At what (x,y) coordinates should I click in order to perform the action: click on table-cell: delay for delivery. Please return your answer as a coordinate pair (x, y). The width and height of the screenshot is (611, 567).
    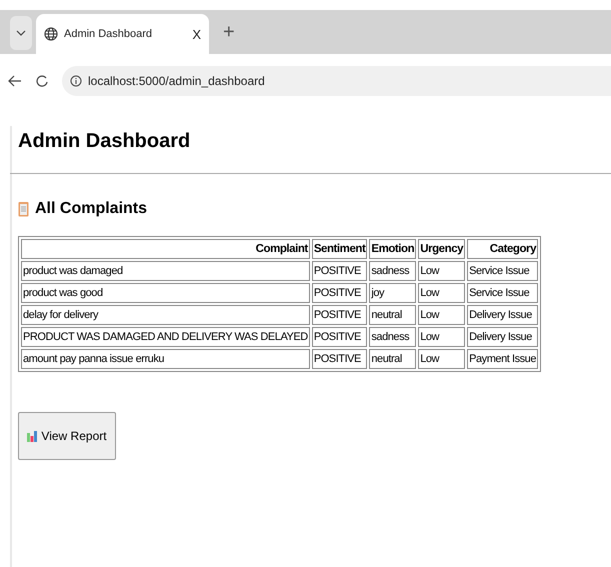
    Looking at the image, I should click on (165, 315).